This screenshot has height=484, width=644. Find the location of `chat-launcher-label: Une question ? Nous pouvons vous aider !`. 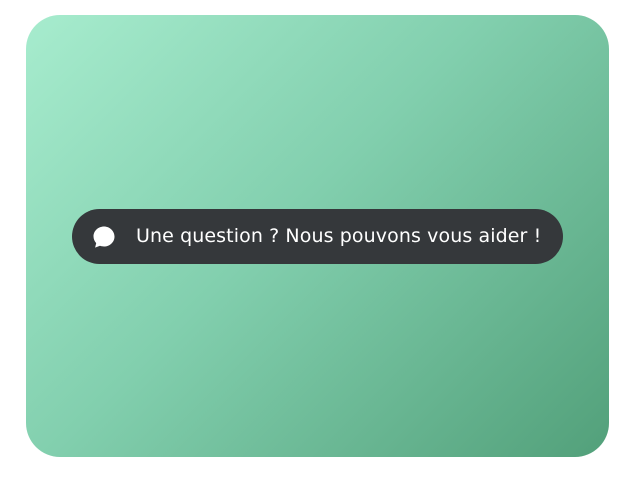

chat-launcher-label: Une question ? Nous pouvons vous aider ! is located at coordinates (339, 236).